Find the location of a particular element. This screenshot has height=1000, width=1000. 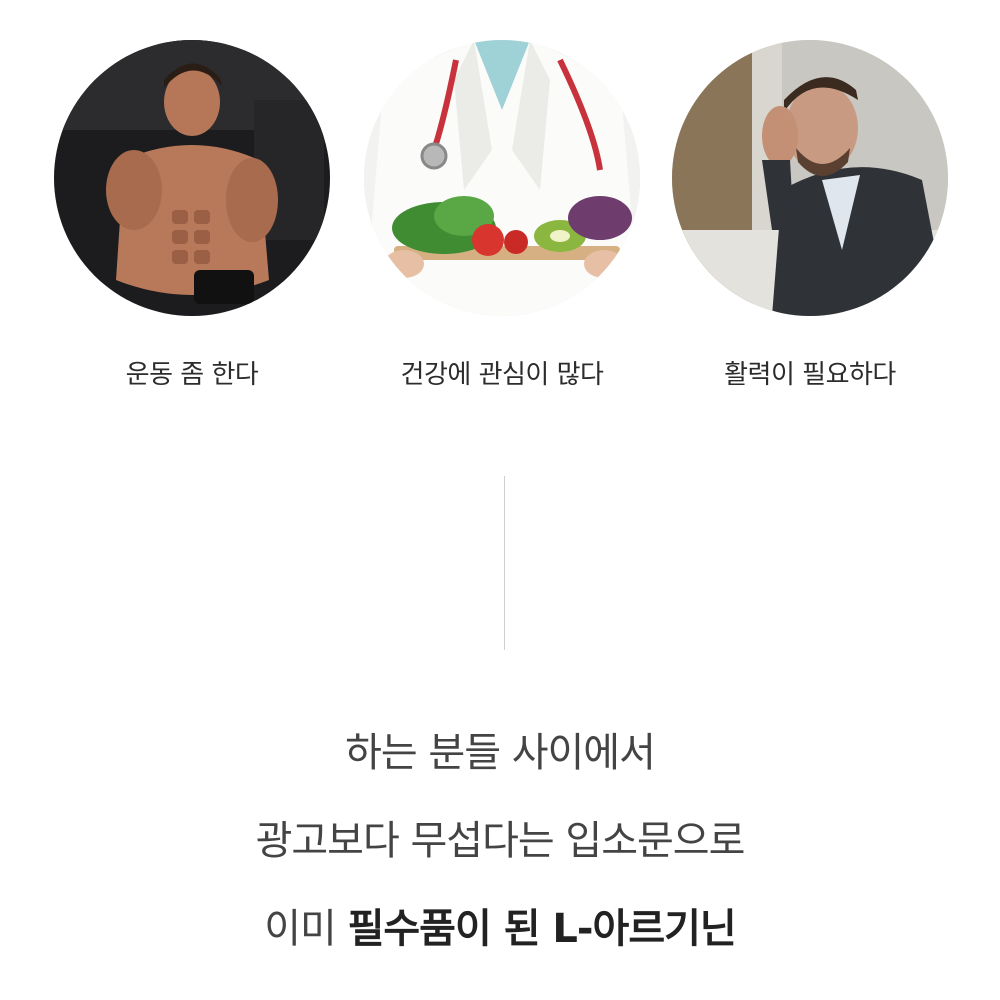

persona-card-exercise: 운동 좀 한다 is located at coordinates (192, 215).